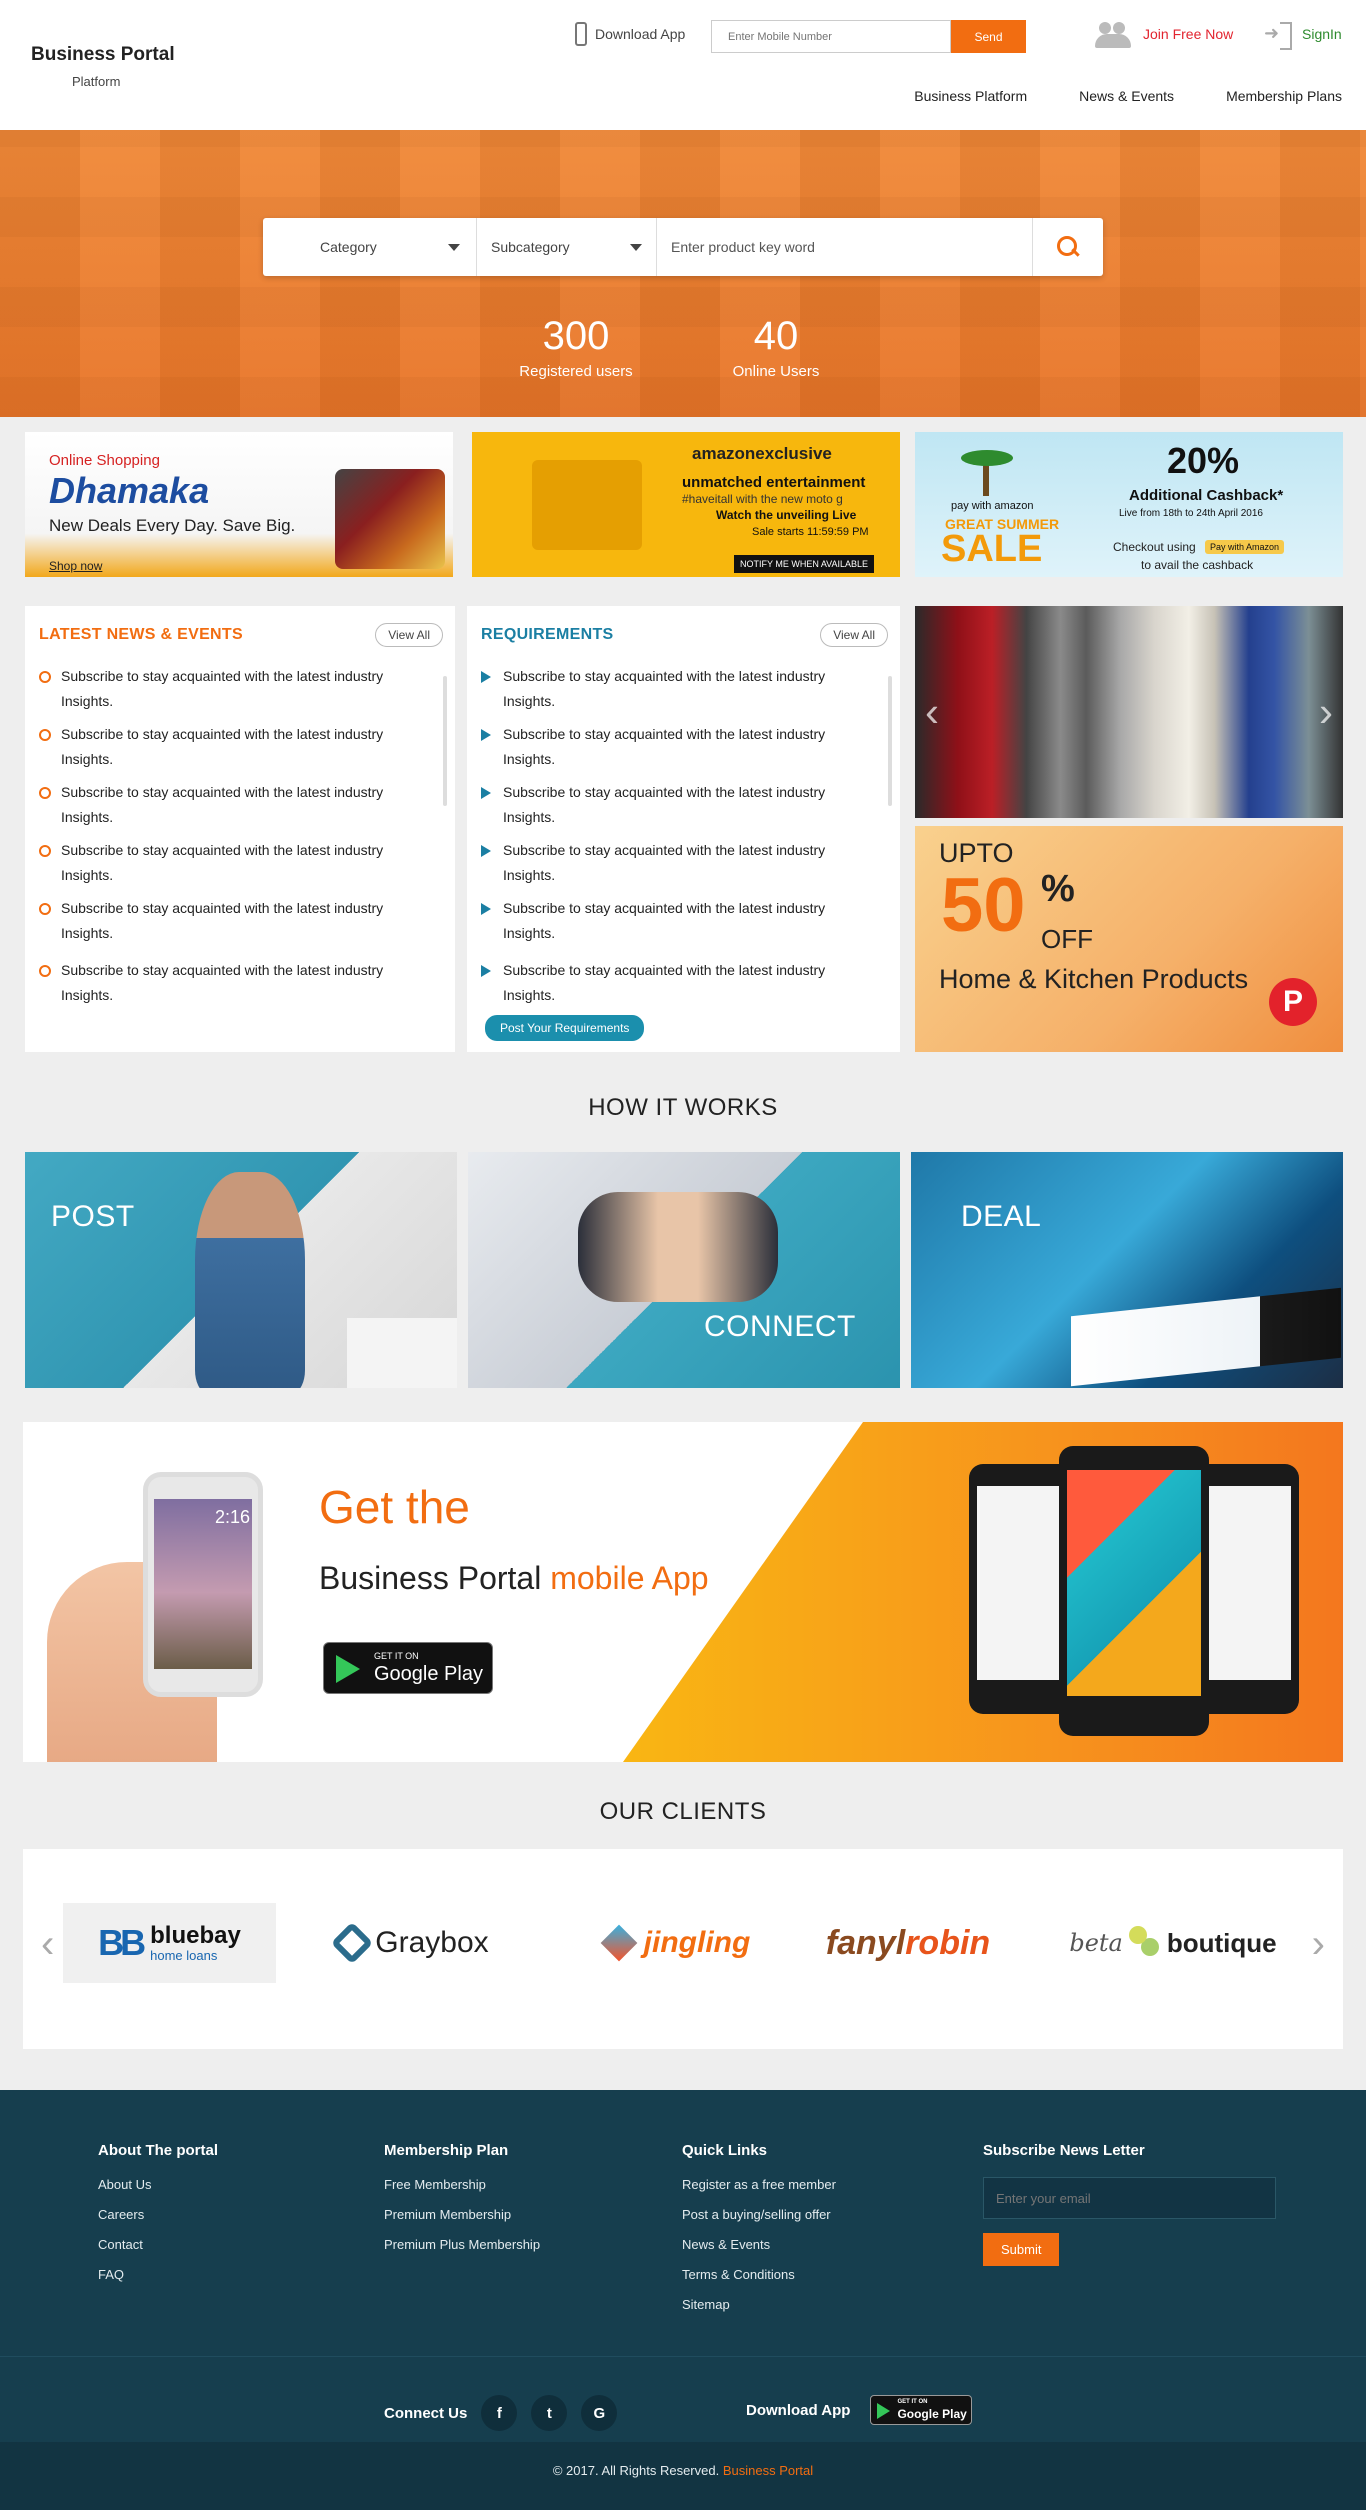 The width and height of the screenshot is (1366, 2510). What do you see at coordinates (565, 1028) in the screenshot?
I see `post-requirements-button: Post Your Requirements` at bounding box center [565, 1028].